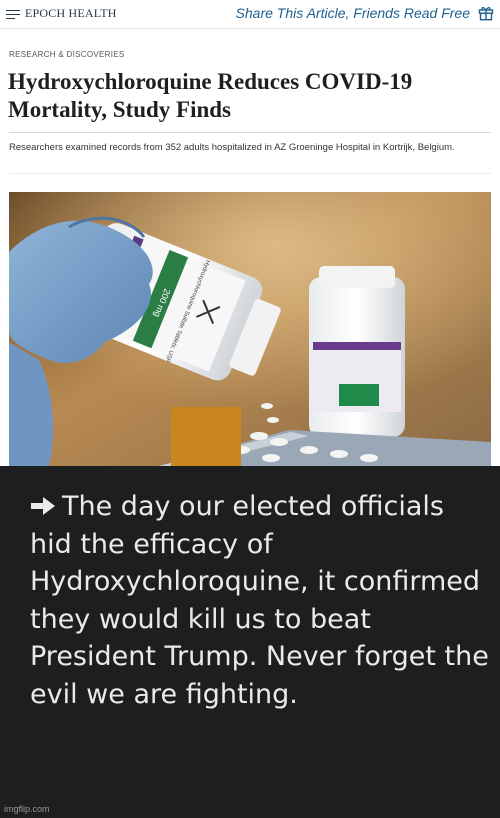 Image resolution: width=500 pixels, height=818 pixels. Describe the element at coordinates (353, 13) in the screenshot. I see `share-text: Share This Article, Friends Read Free` at that location.